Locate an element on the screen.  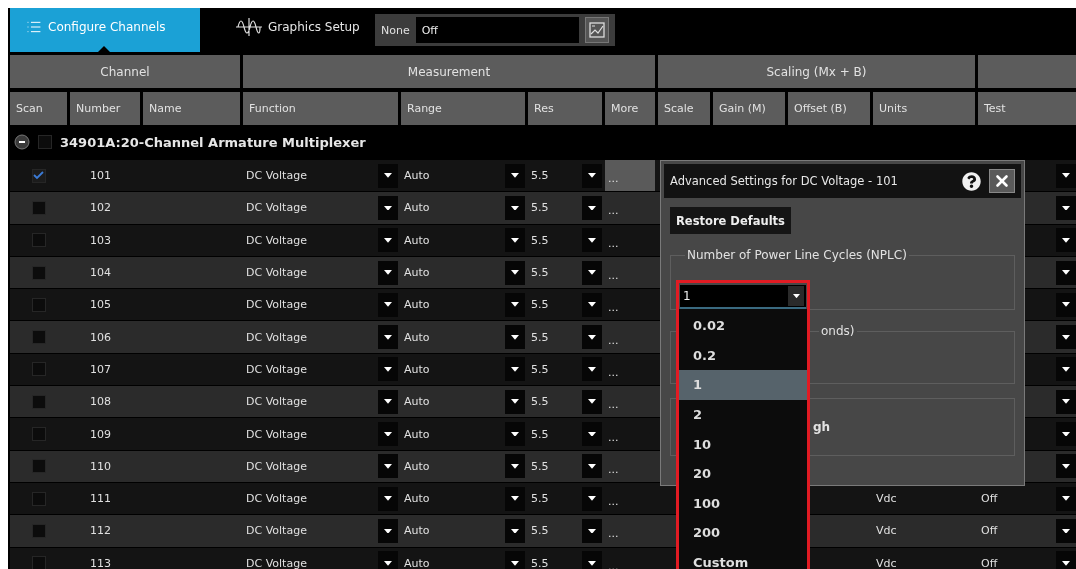
column-header: Range is located at coordinates (463, 108).